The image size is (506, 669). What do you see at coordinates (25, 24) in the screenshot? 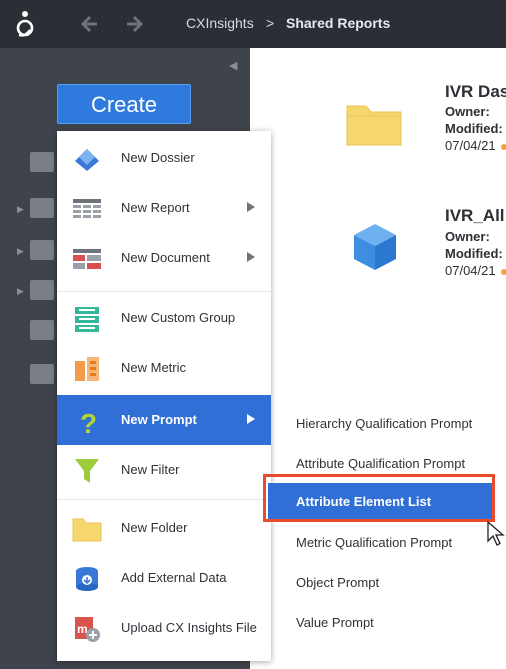
I see `genesys-logo-icon` at bounding box center [25, 24].